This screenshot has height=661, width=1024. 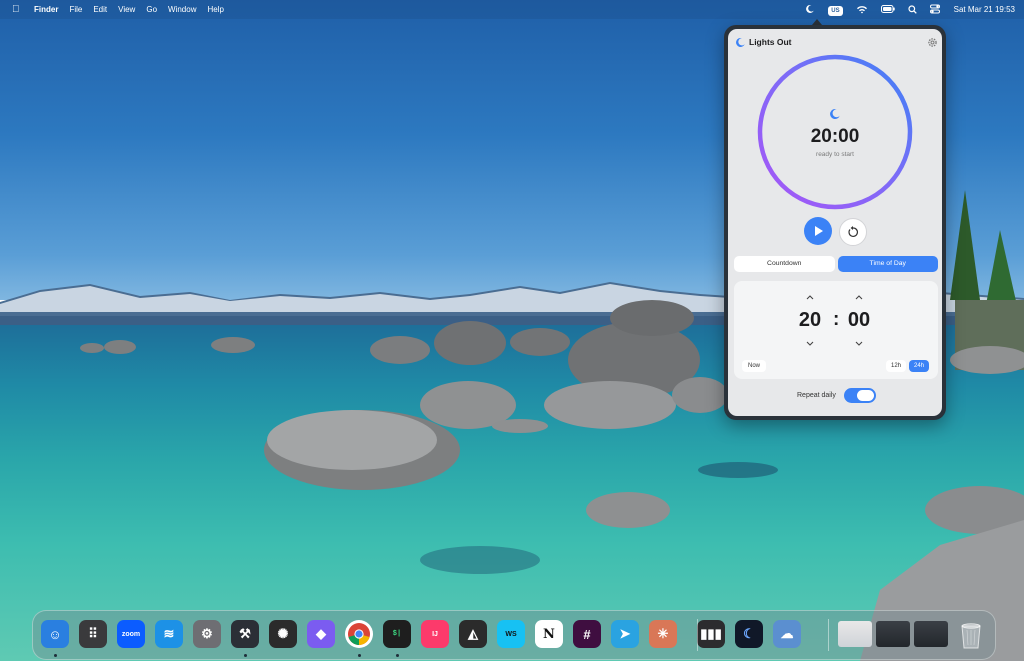 What do you see at coordinates (835, 113) in the screenshot?
I see `ring-moon-icon` at bounding box center [835, 113].